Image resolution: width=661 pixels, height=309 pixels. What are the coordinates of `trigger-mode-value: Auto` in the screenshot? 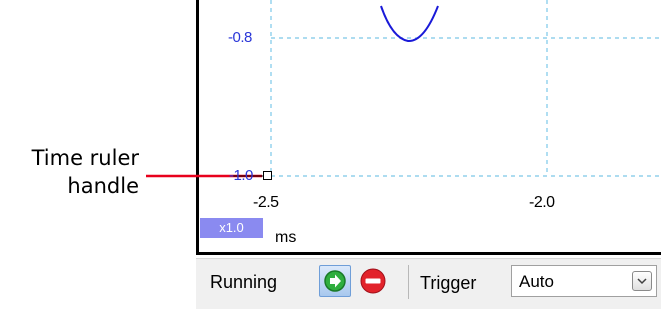 It's located at (536, 281).